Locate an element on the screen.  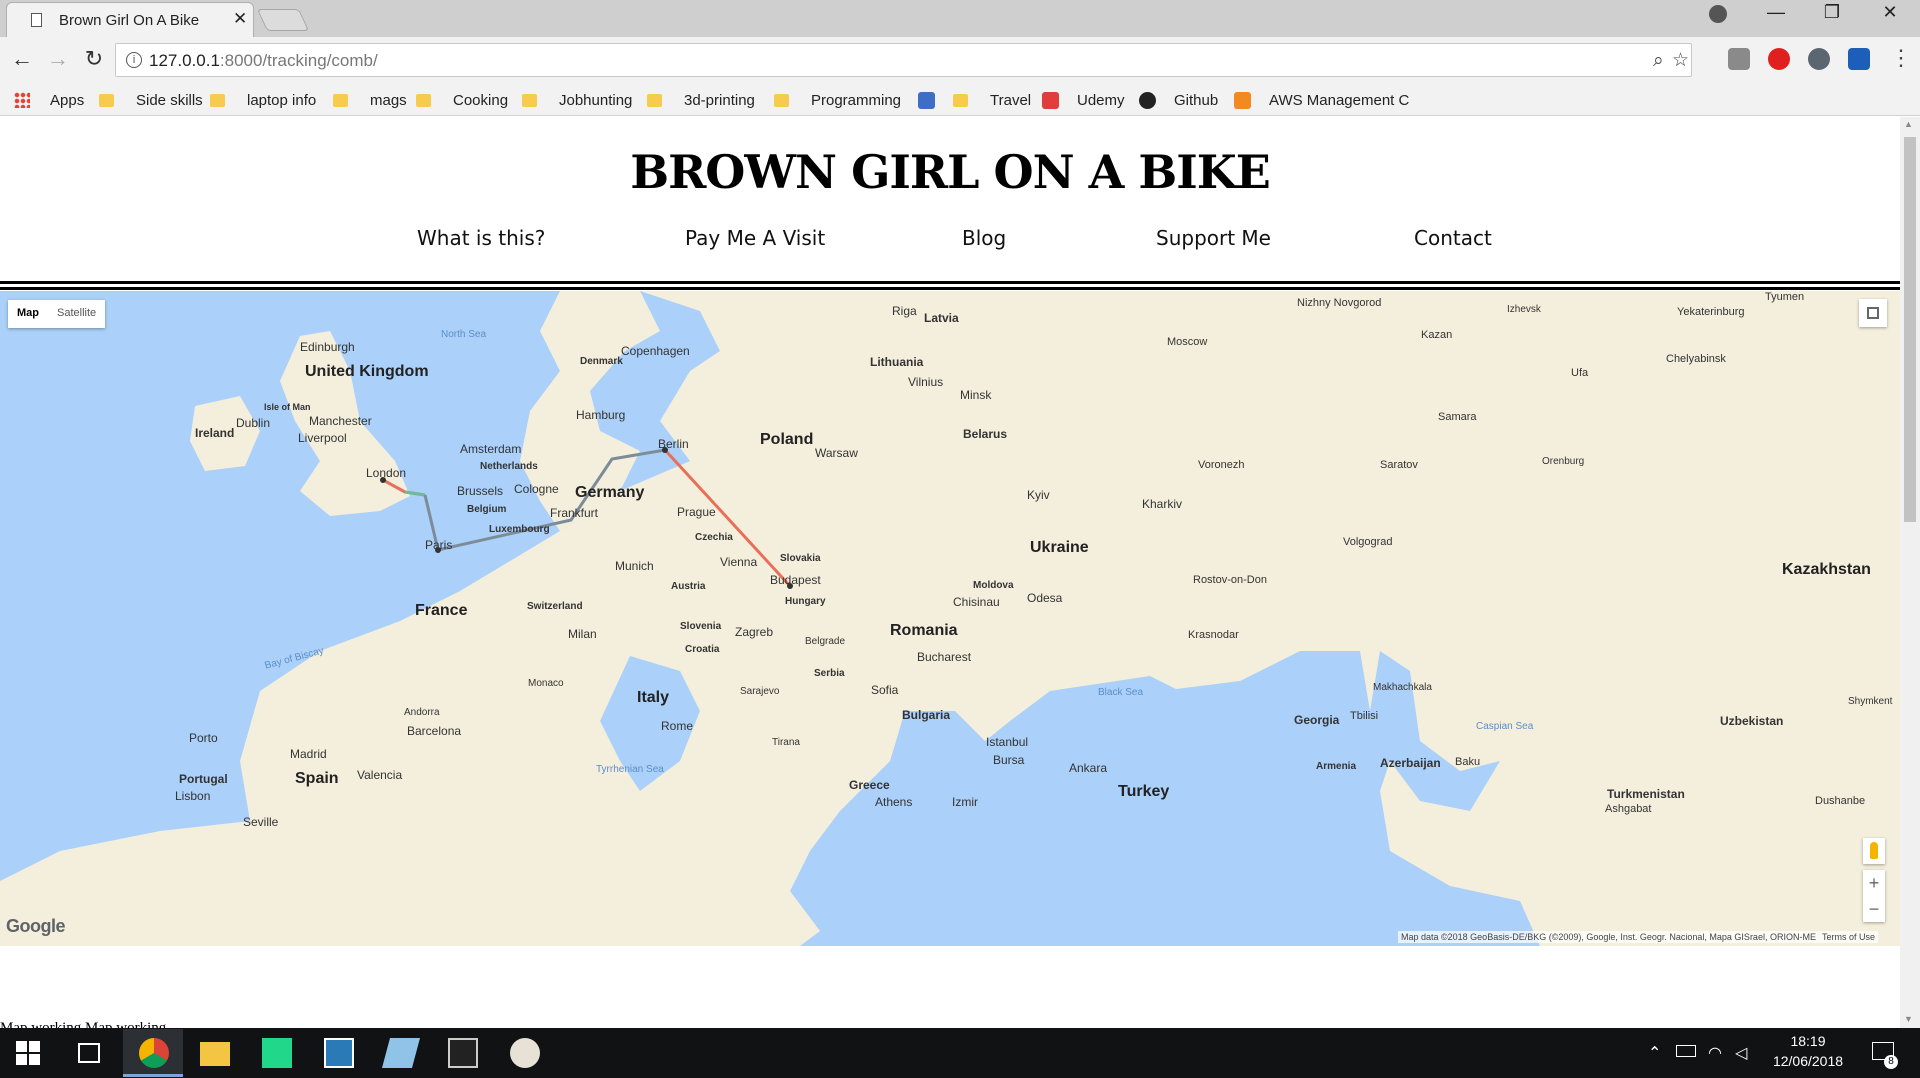
map-label: Minsk is located at coordinates (976, 395).